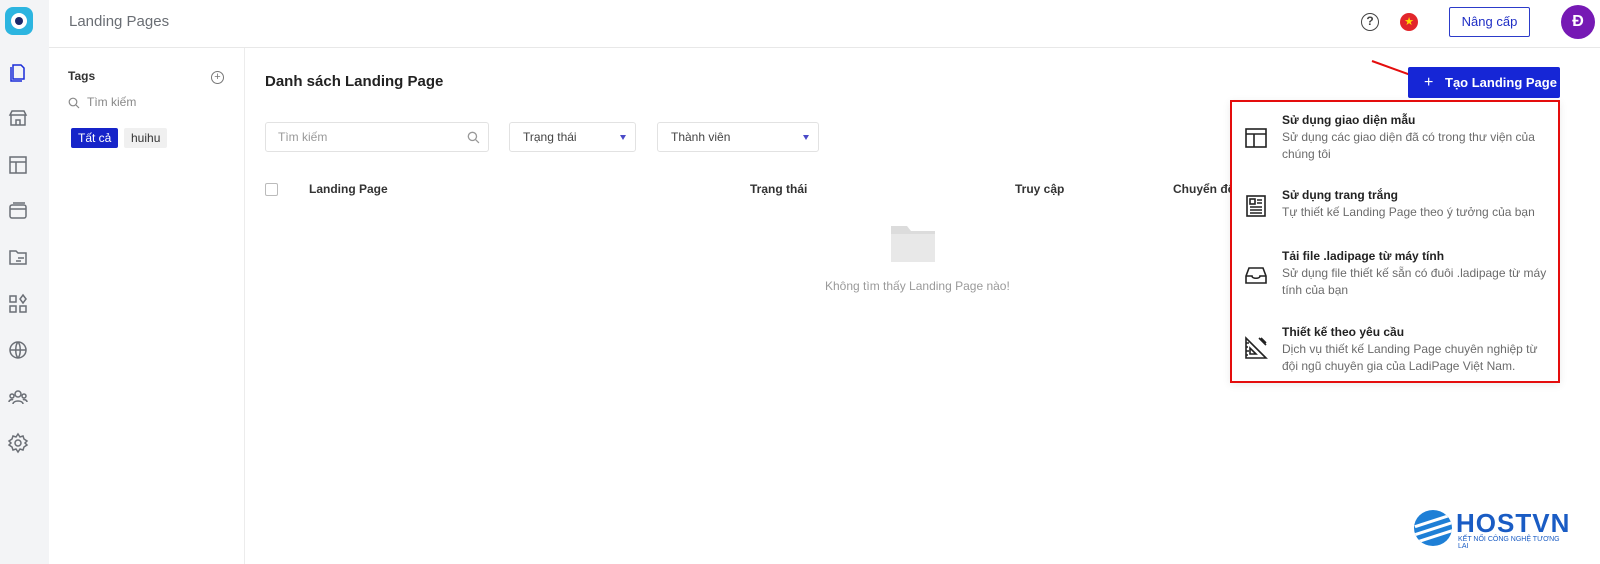 The image size is (1600, 564). Describe the element at coordinates (1409, 22) in the screenshot. I see `vietnam-flag-icon: ★` at that location.